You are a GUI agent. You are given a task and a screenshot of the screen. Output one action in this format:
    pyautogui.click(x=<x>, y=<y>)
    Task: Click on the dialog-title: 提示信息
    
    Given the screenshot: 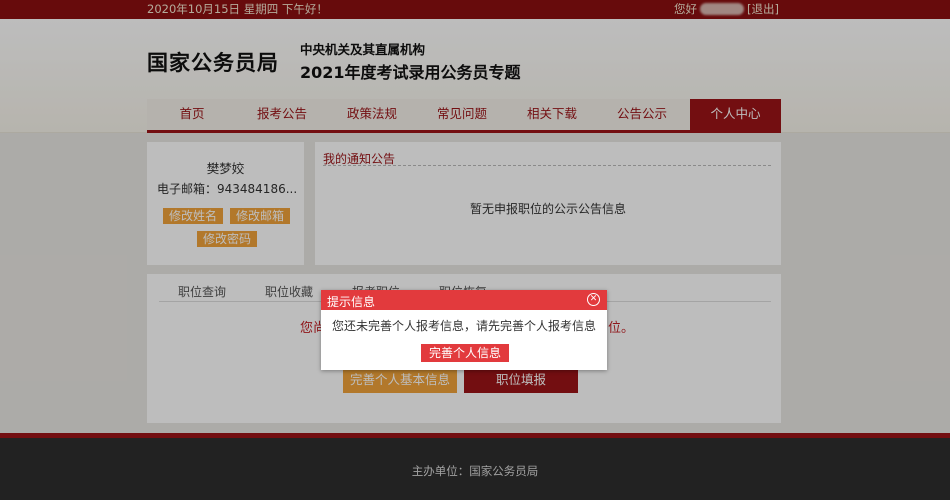 What is the action you would take?
    pyautogui.click(x=351, y=302)
    